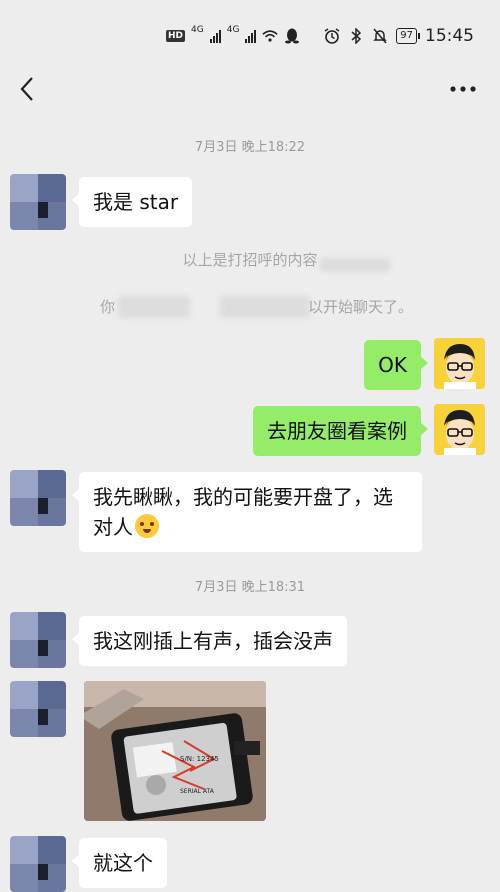 The height and width of the screenshot is (892, 500). Describe the element at coordinates (132, 202) in the screenshot. I see `message-bubble-in: 我是 star` at that location.